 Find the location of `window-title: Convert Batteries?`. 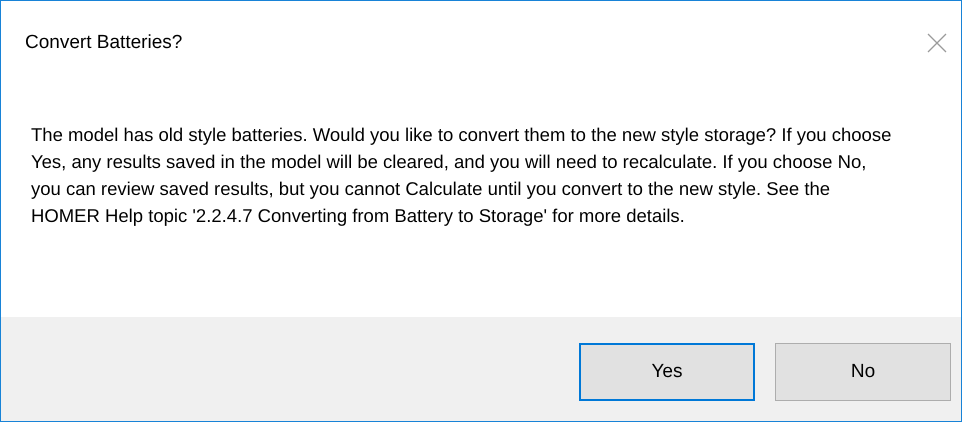

window-title: Convert Batteries? is located at coordinates (103, 43).